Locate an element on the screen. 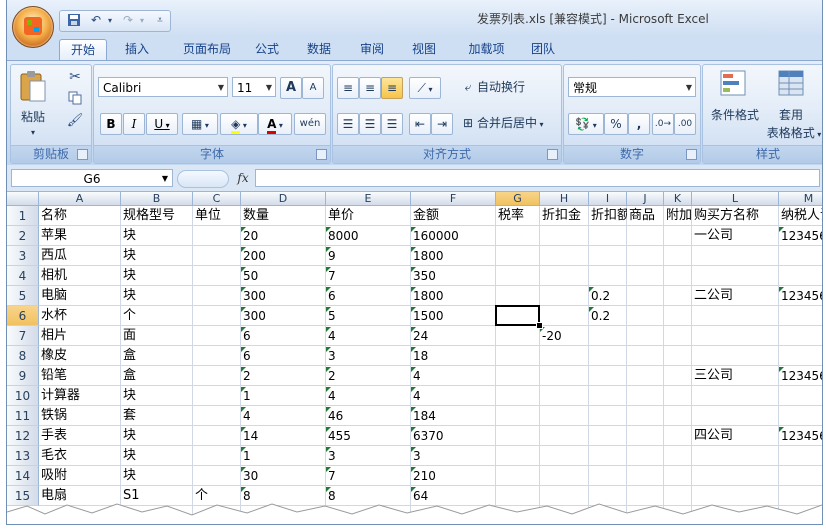 This screenshot has width=826, height=532. formula-input is located at coordinates (537, 178).